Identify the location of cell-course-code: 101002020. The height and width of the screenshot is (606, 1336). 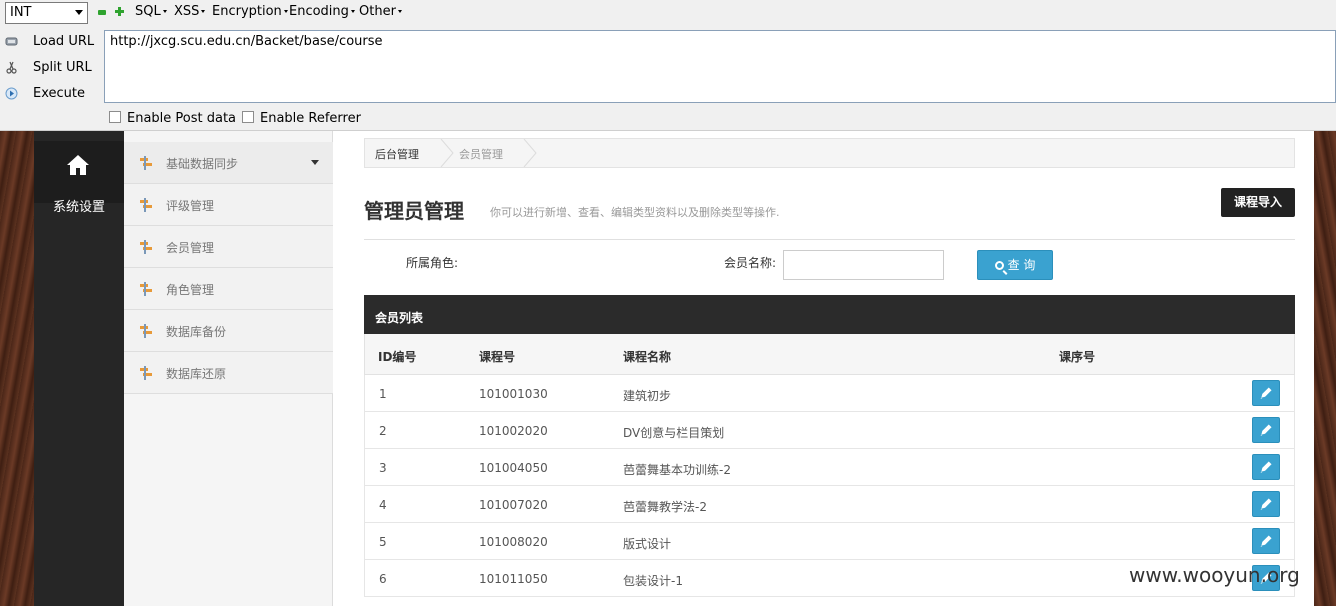
(513, 431).